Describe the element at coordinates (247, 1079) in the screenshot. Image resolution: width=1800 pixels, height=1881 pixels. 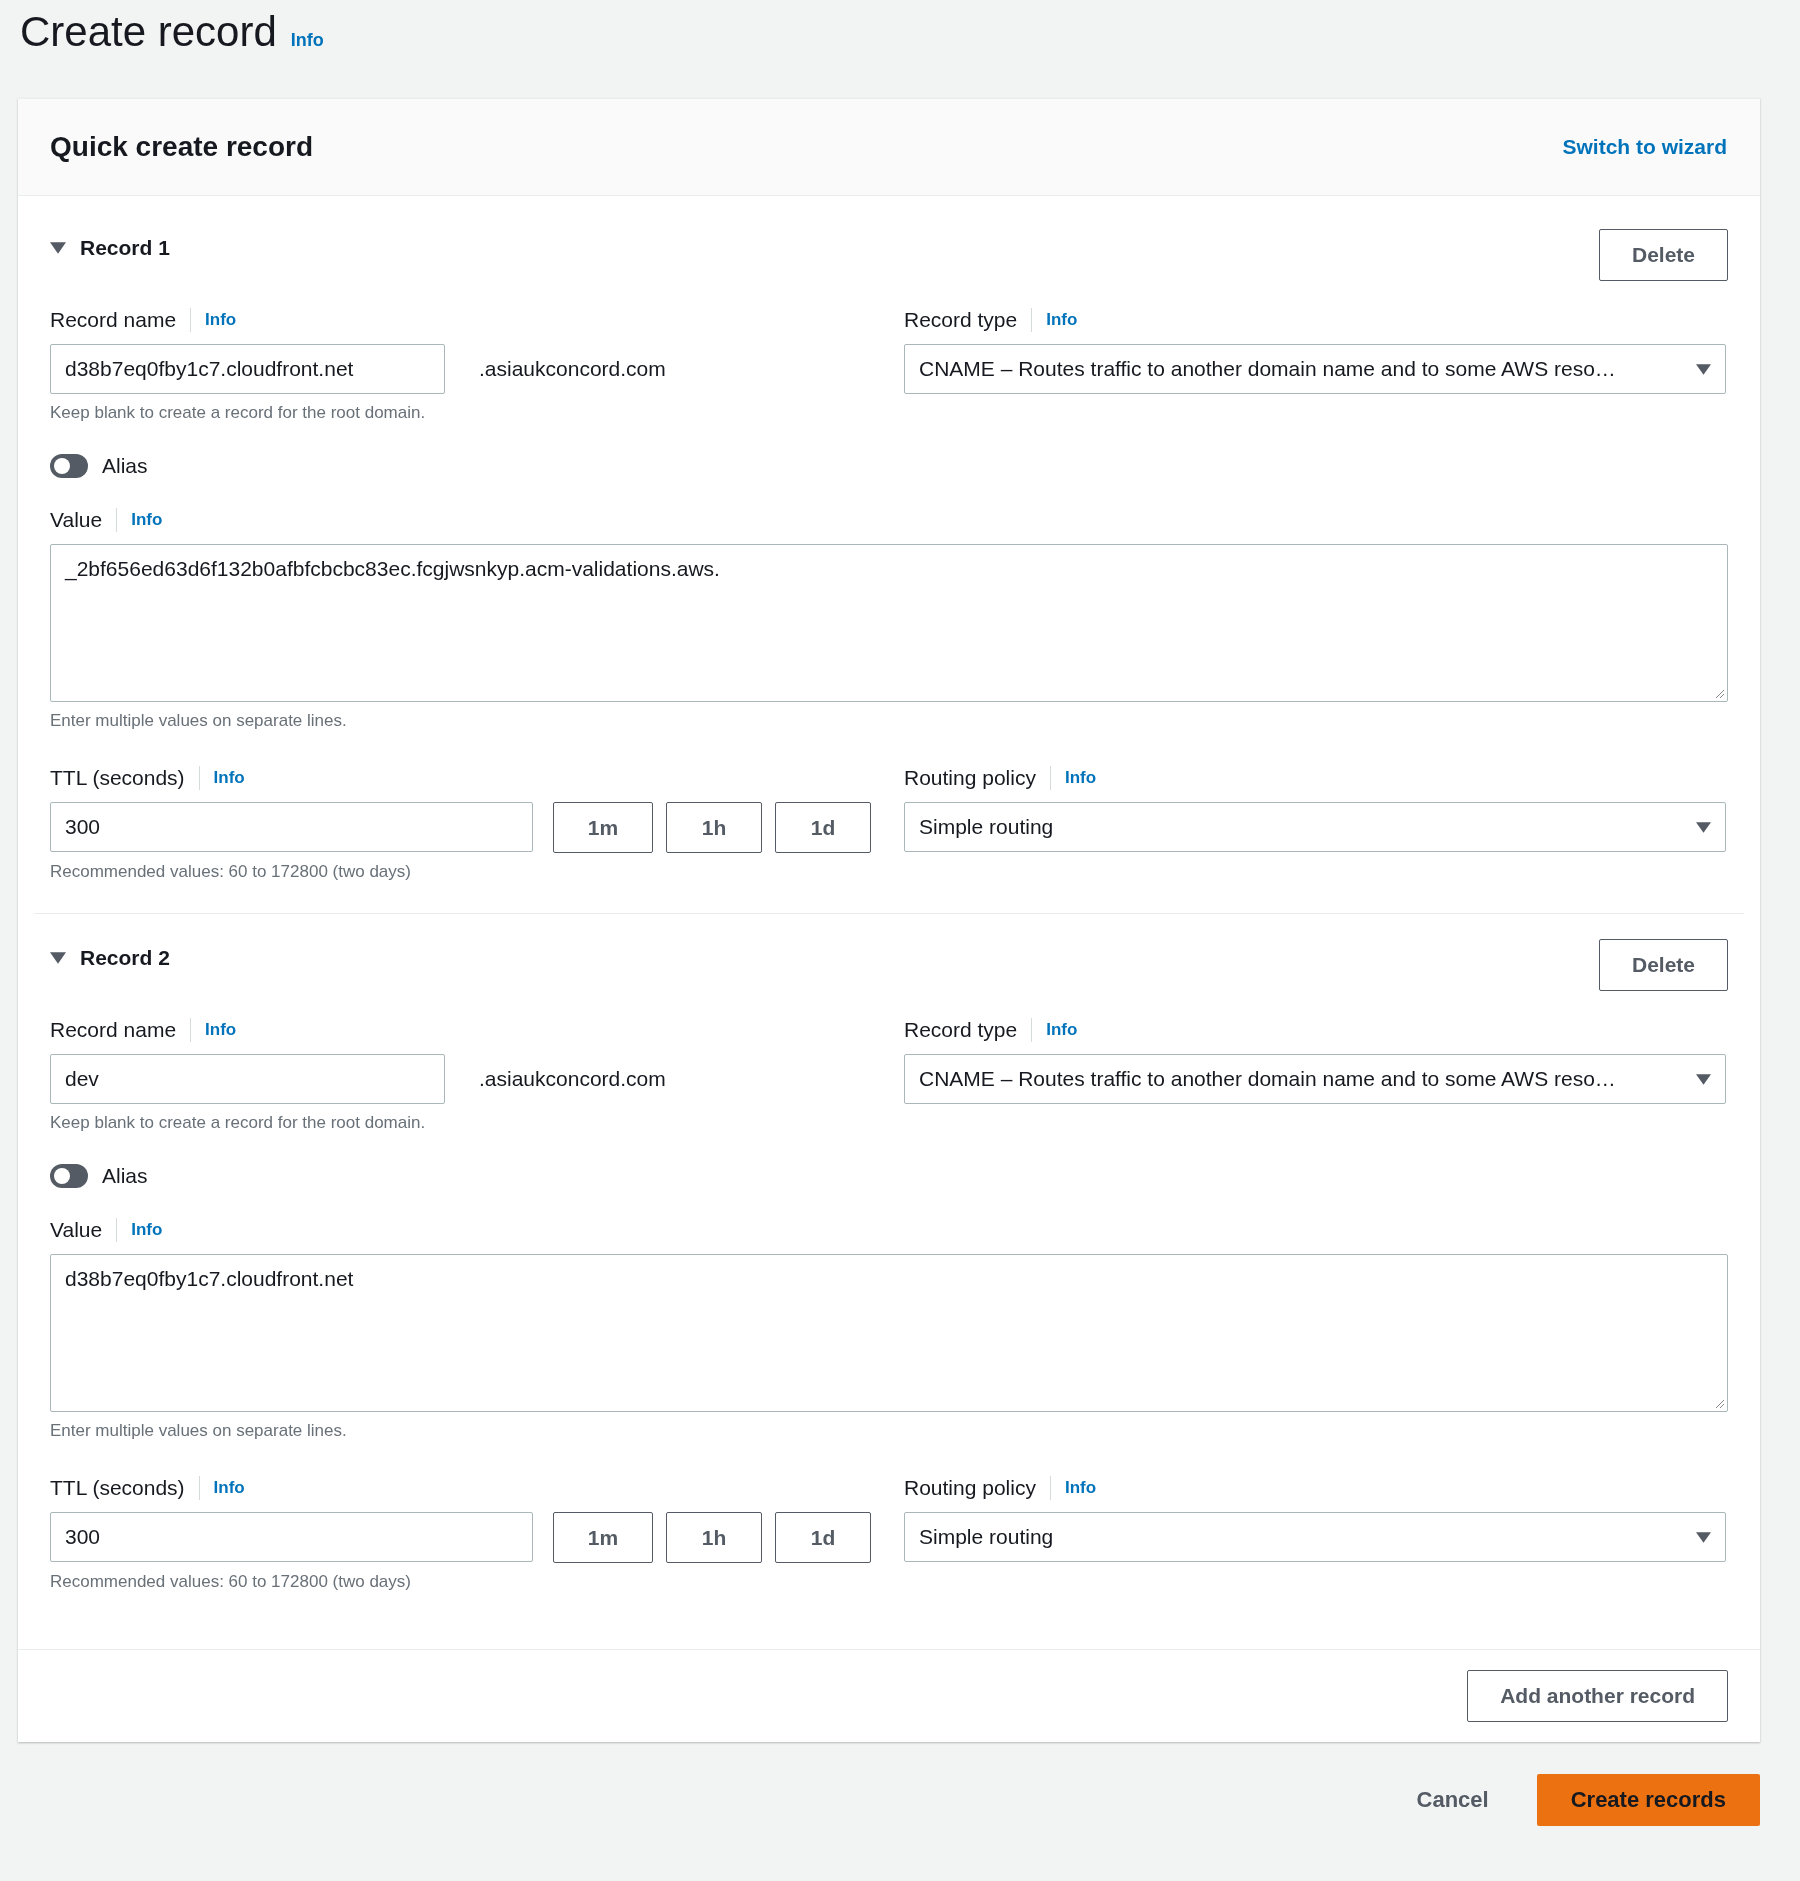
I see `input-field: dev` at that location.